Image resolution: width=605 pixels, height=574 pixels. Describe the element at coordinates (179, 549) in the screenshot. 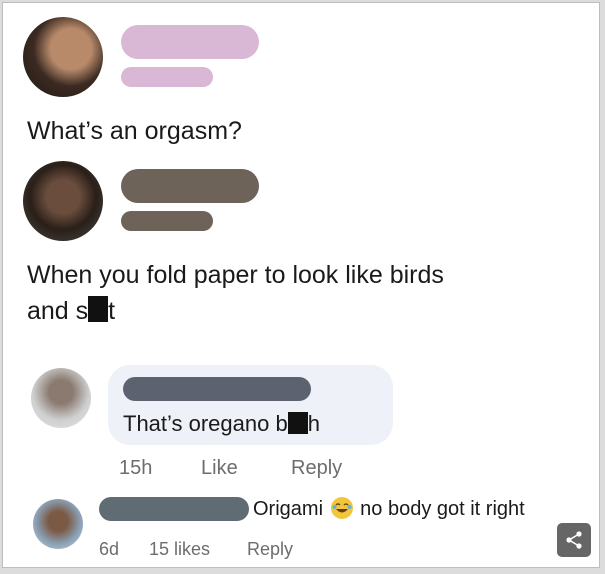

I see `likes-count: 15 likes` at that location.